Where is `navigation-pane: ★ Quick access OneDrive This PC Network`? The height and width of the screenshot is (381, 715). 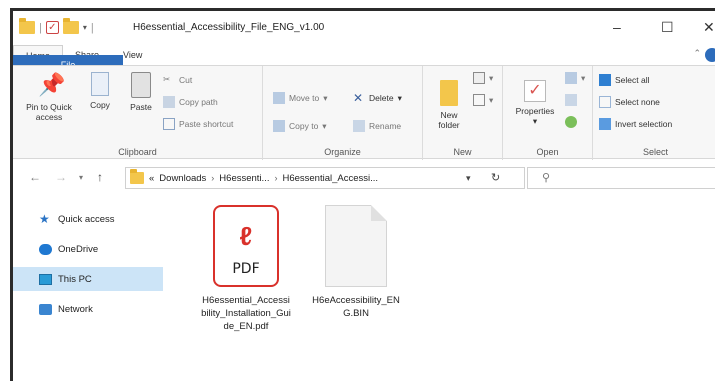
navigation-pane: ★ Quick access OneDrive This PC Network is located at coordinates (88, 294).